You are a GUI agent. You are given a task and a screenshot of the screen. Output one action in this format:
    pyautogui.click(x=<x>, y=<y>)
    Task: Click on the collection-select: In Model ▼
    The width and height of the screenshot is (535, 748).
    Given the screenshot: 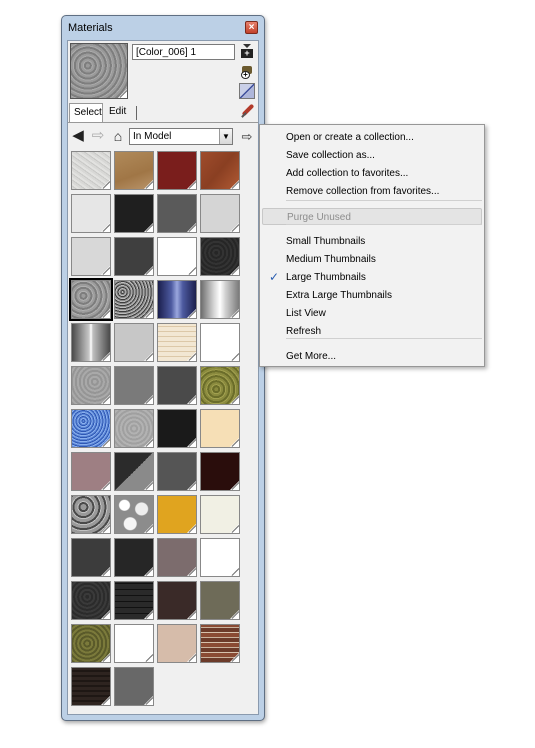 What is the action you would take?
    pyautogui.click(x=181, y=136)
    